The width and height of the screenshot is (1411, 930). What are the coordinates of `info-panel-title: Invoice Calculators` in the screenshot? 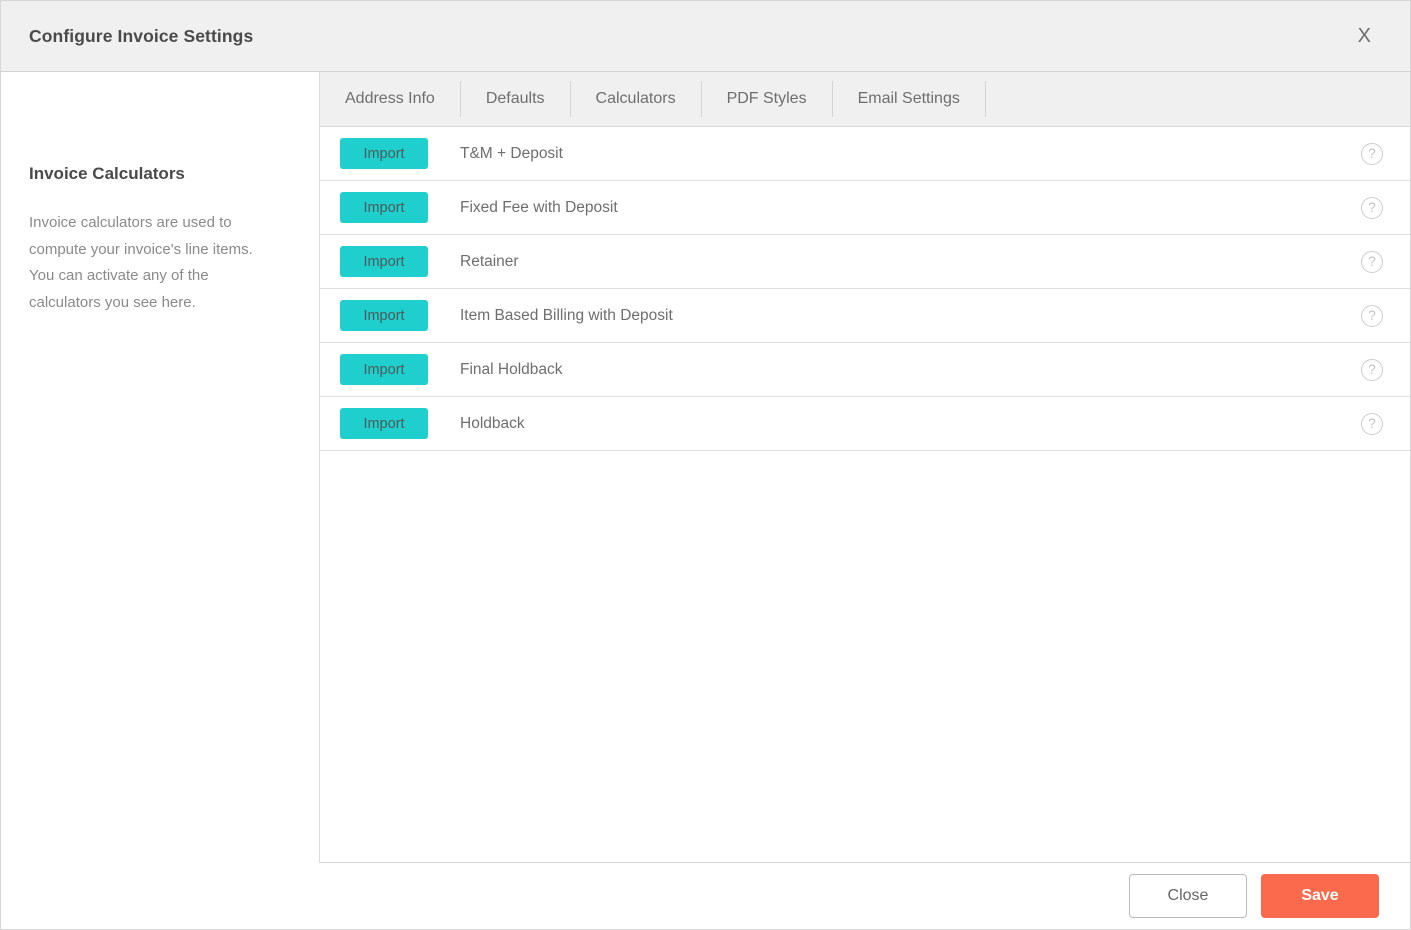 It's located at (107, 173).